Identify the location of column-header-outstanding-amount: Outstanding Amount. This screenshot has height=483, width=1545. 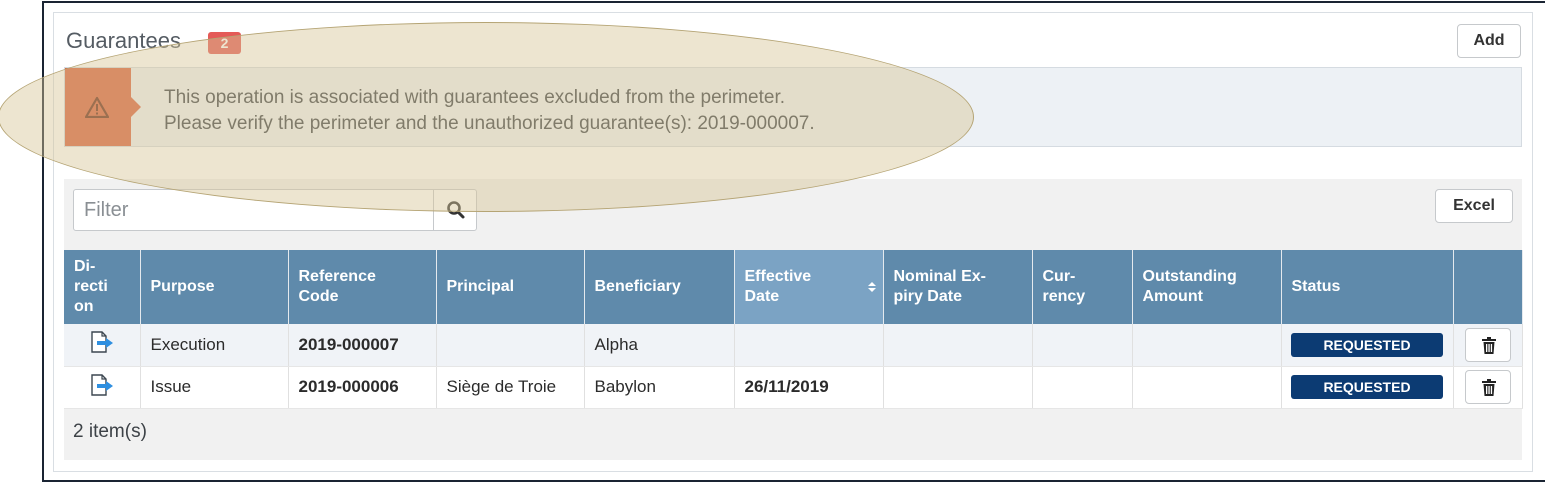
(1207, 287).